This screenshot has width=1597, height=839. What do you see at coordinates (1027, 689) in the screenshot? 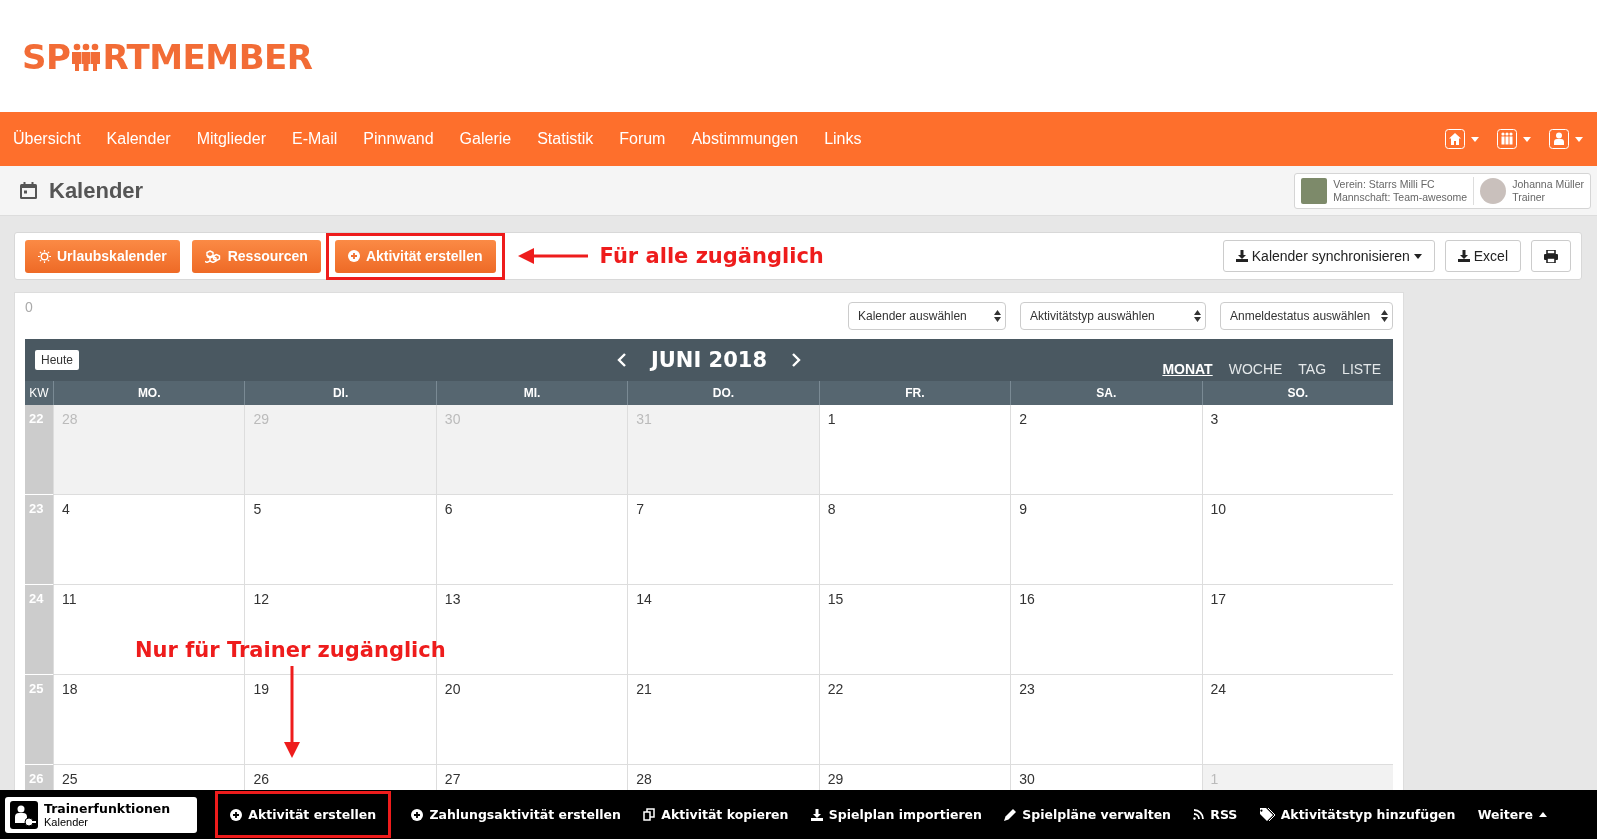
I see `day-number: 23` at bounding box center [1027, 689].